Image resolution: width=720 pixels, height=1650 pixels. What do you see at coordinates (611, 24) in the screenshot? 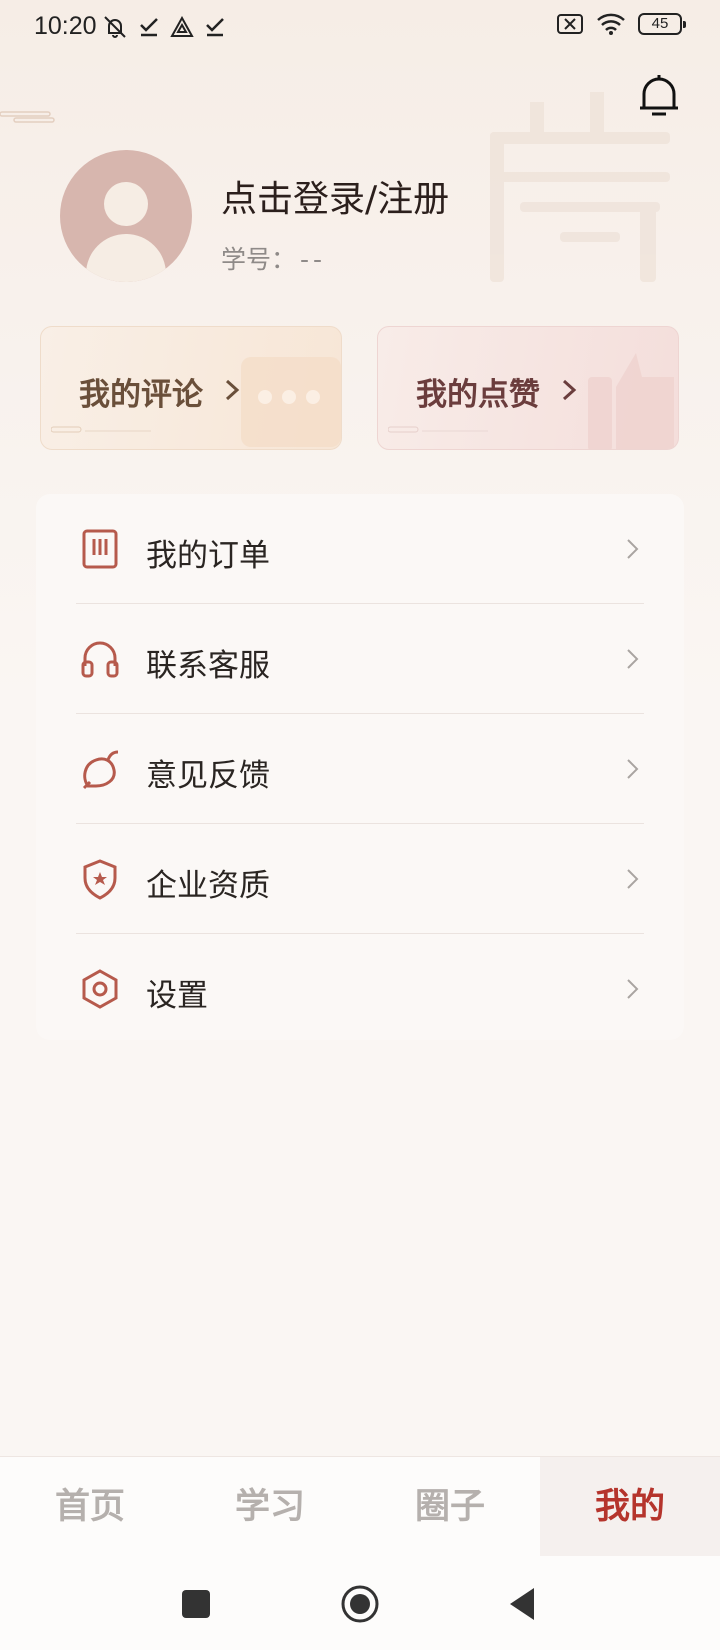
I see `wifi-icon` at bounding box center [611, 24].